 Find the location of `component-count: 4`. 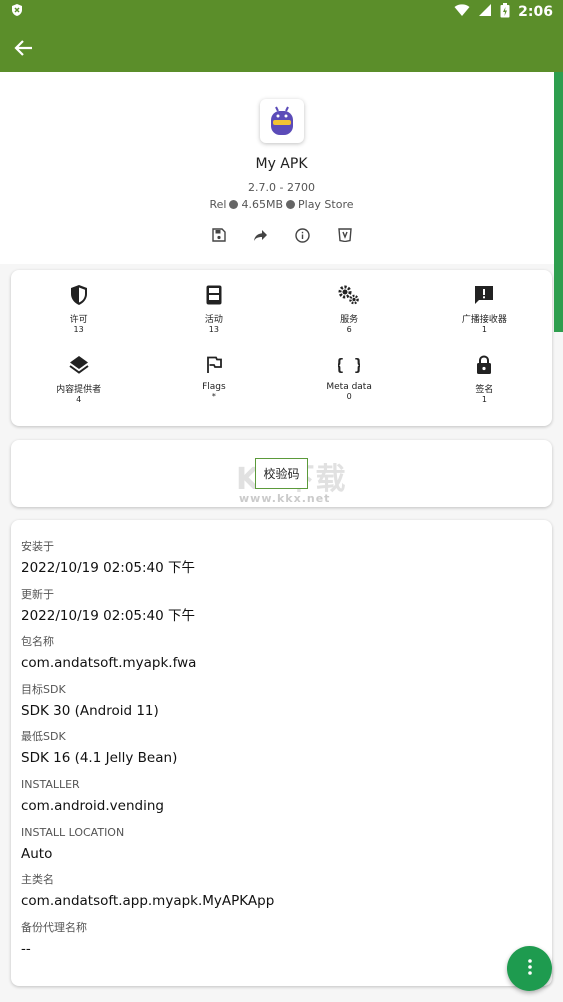

component-count: 4 is located at coordinates (79, 399).